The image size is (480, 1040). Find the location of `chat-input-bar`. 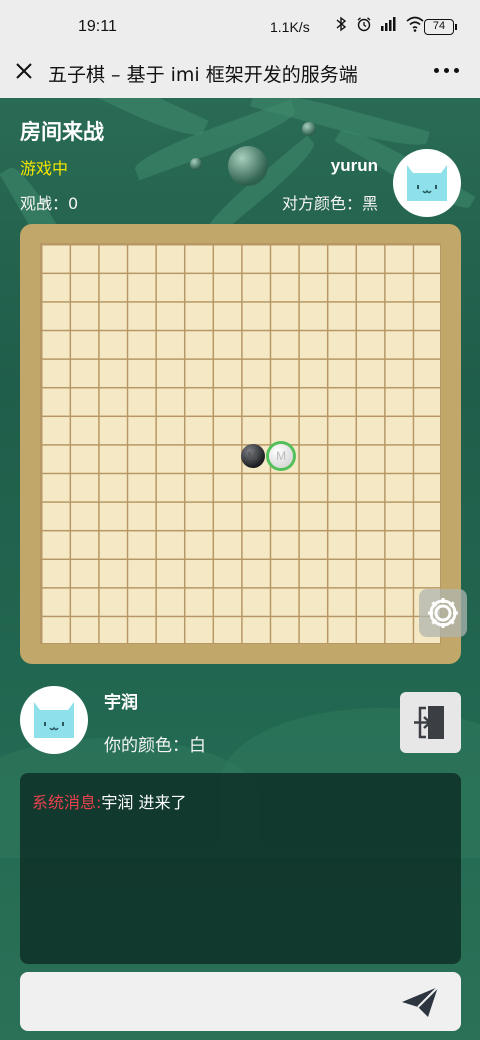

chat-input-bar is located at coordinates (240, 1001).